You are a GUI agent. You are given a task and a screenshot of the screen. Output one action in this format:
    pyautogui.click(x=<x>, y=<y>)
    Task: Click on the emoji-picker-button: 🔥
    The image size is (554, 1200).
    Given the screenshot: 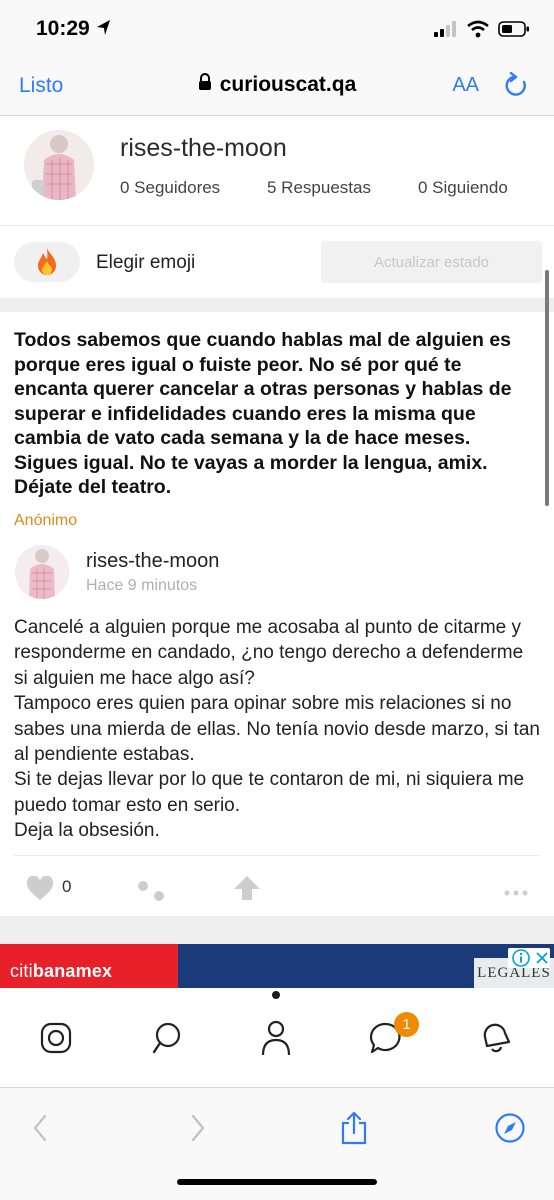 What is the action you would take?
    pyautogui.click(x=47, y=262)
    